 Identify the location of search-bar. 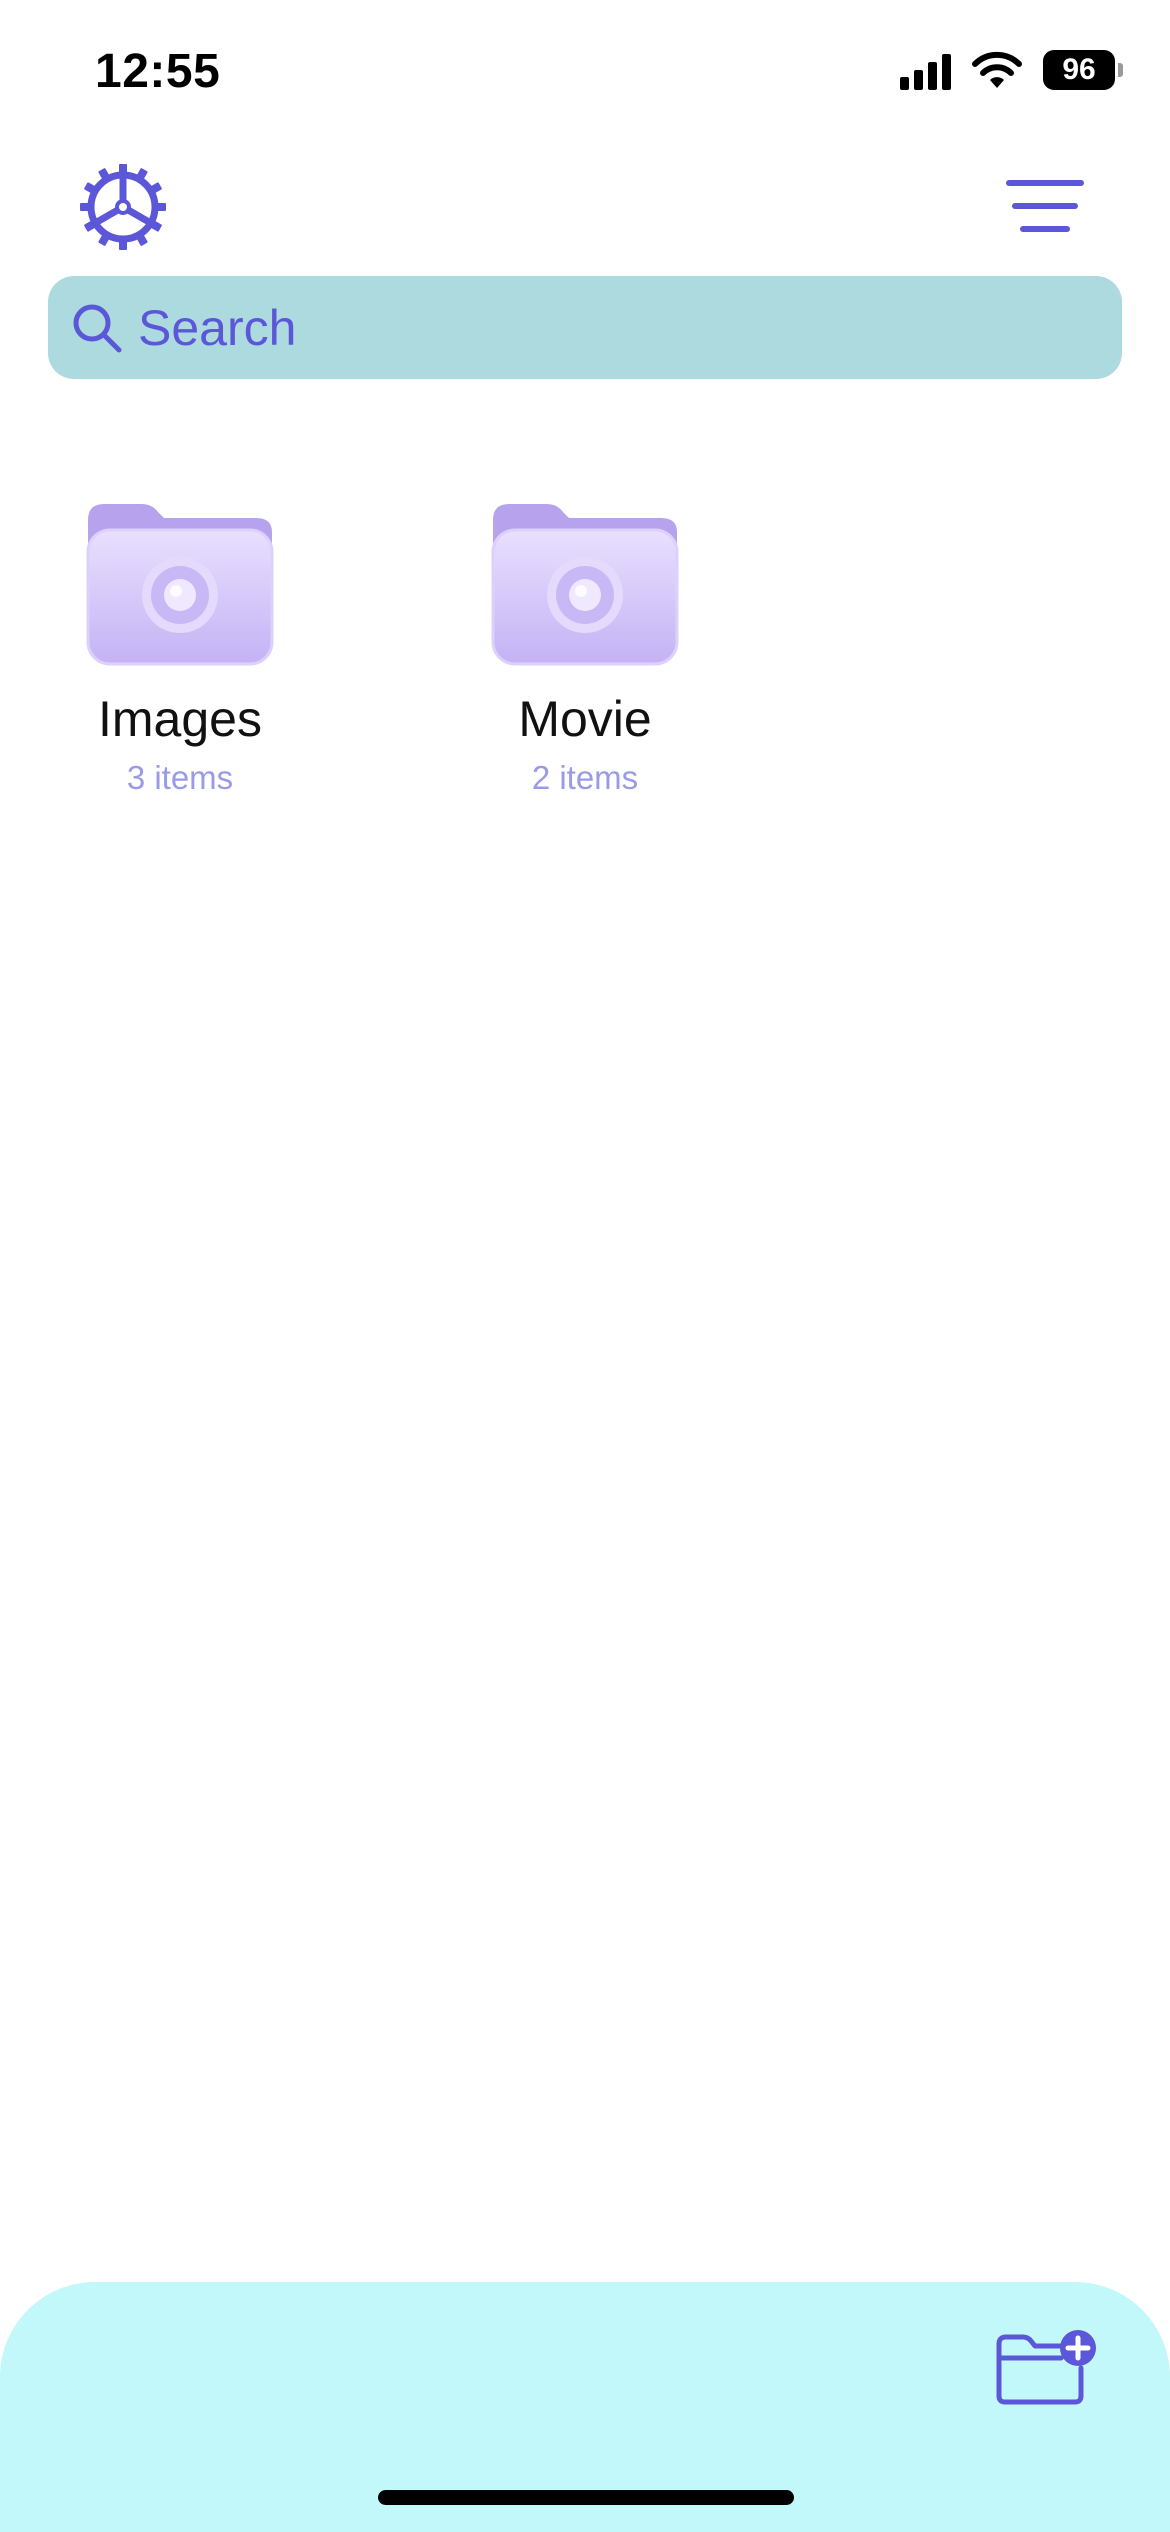
(585, 327).